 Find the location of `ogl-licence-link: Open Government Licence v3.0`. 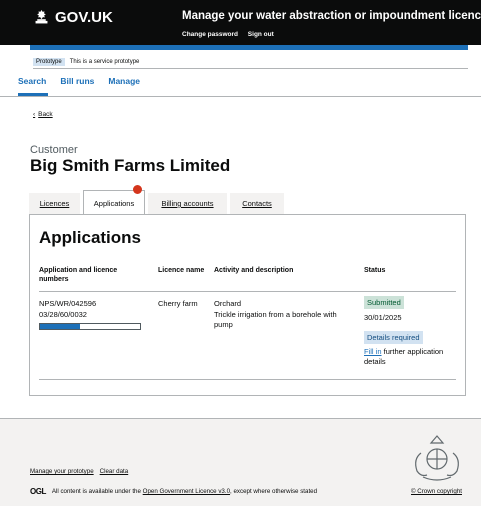

ogl-licence-link: Open Government Licence v3.0 is located at coordinates (186, 491).